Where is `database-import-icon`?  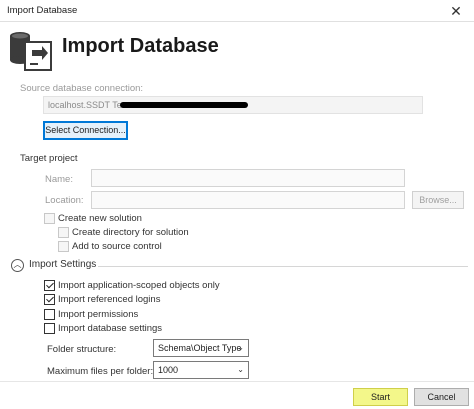
database-import-icon is located at coordinates (31, 51).